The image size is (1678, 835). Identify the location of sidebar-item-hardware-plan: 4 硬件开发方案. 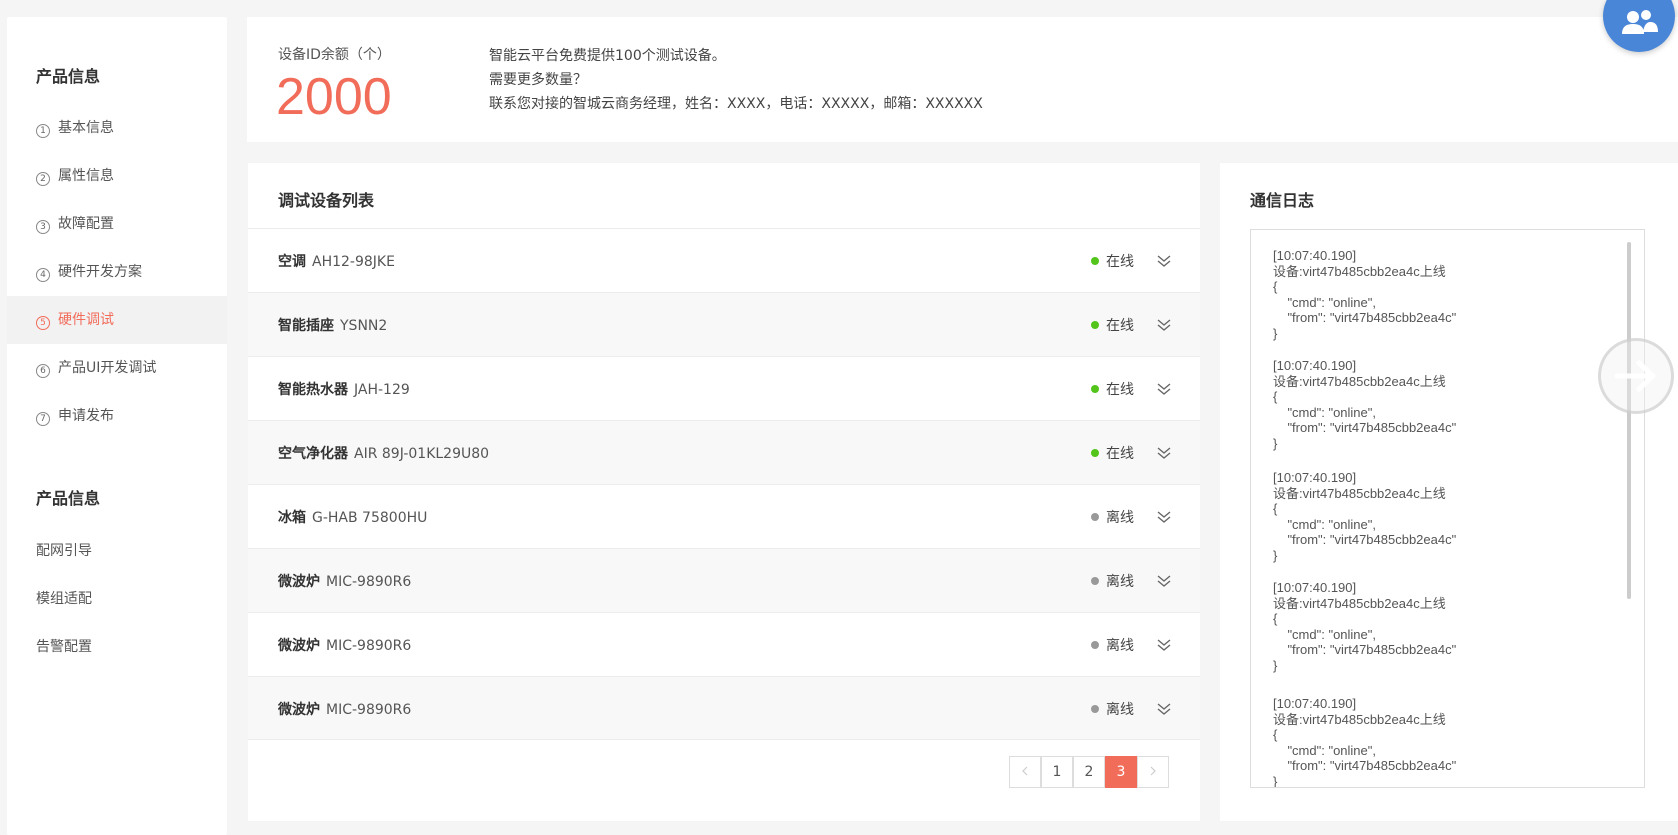
(117, 272).